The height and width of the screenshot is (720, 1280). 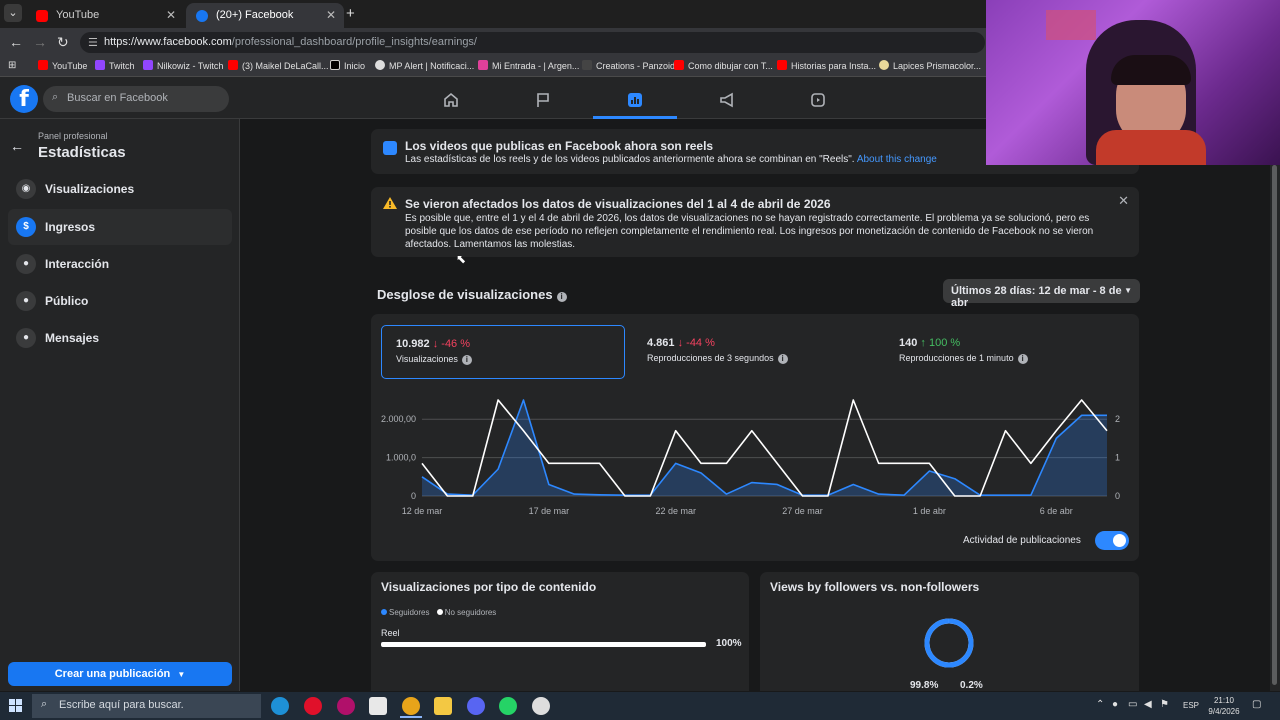 What do you see at coordinates (1191, 705) in the screenshot?
I see `language-indicator: ESP` at bounding box center [1191, 705].